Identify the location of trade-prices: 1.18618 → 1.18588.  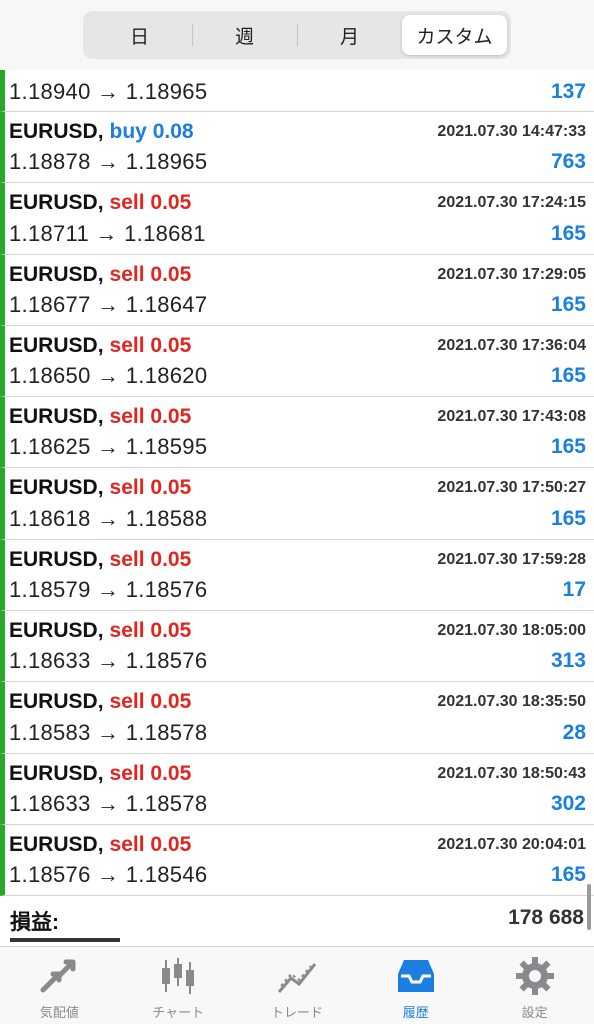
(108, 518).